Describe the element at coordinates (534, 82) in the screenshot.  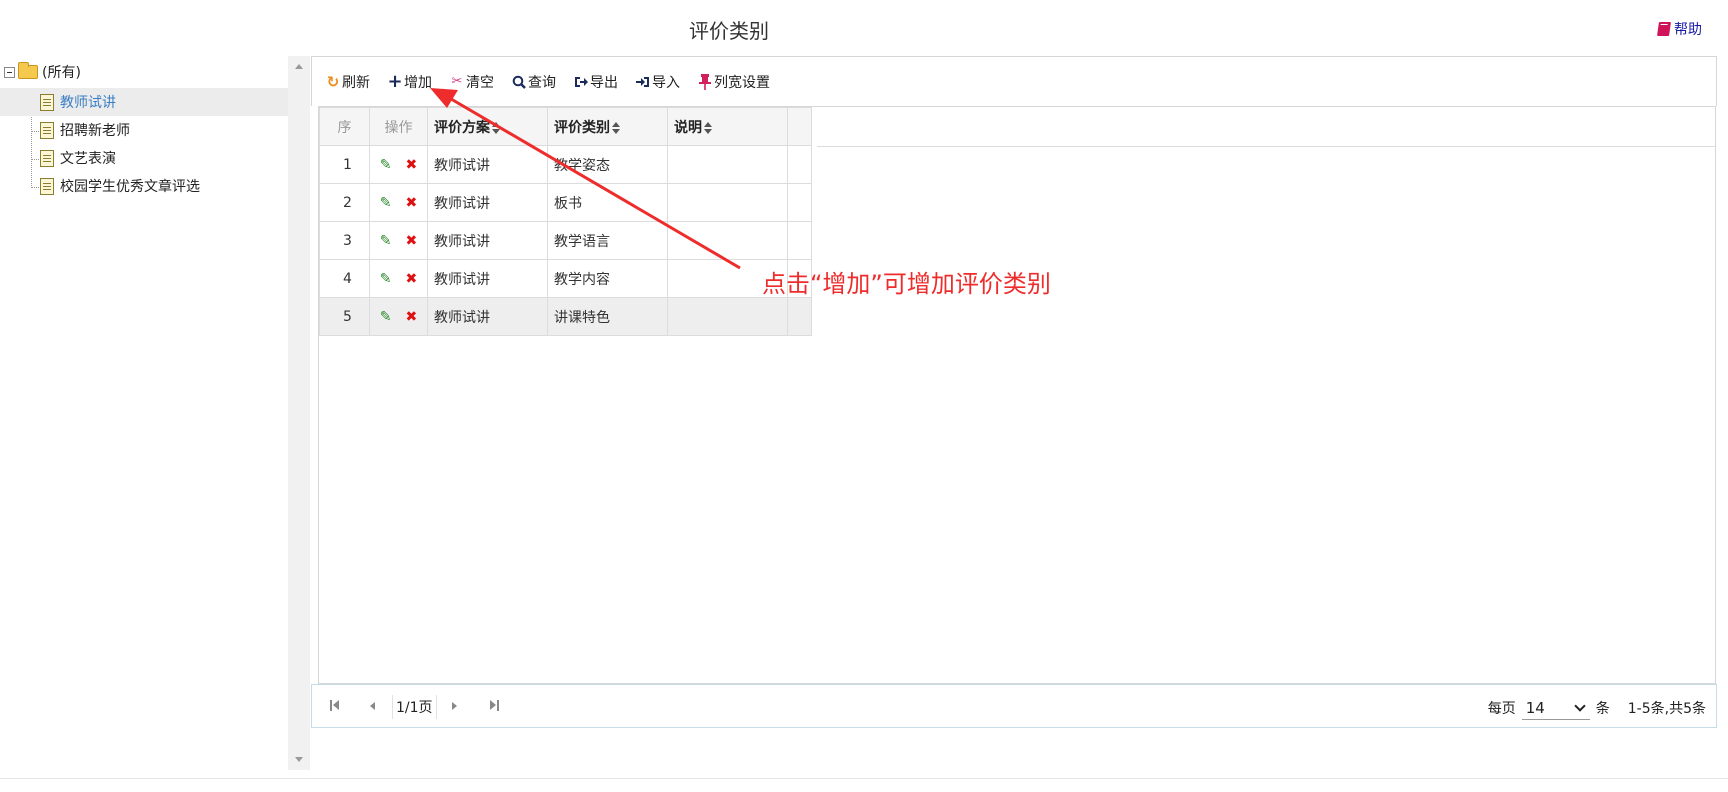
I see `query-button: 查询` at that location.